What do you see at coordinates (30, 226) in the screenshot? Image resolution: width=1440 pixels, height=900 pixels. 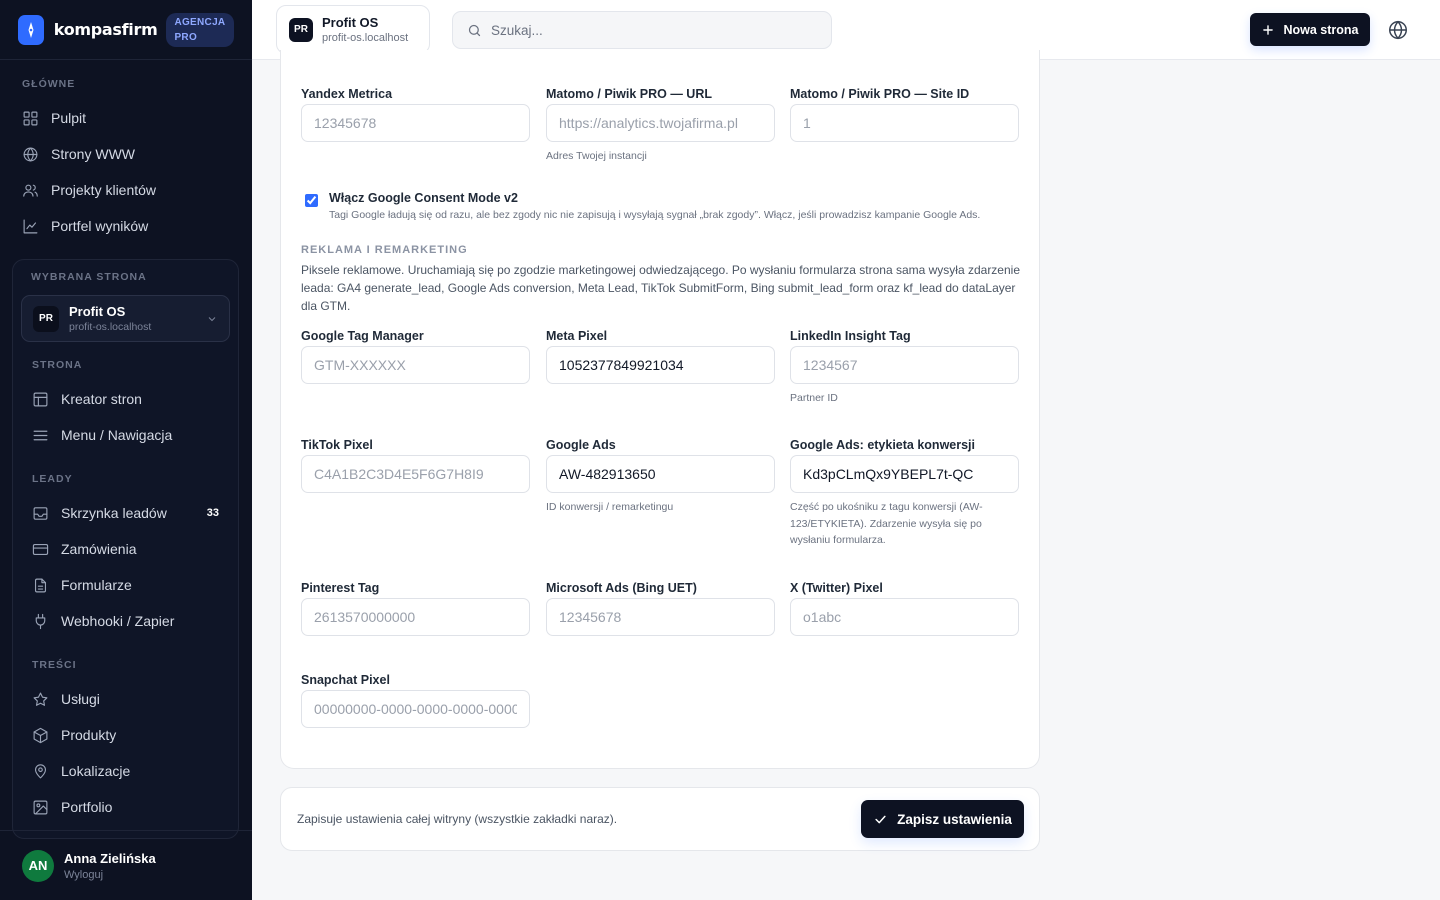 I see `chart-line-icon` at bounding box center [30, 226].